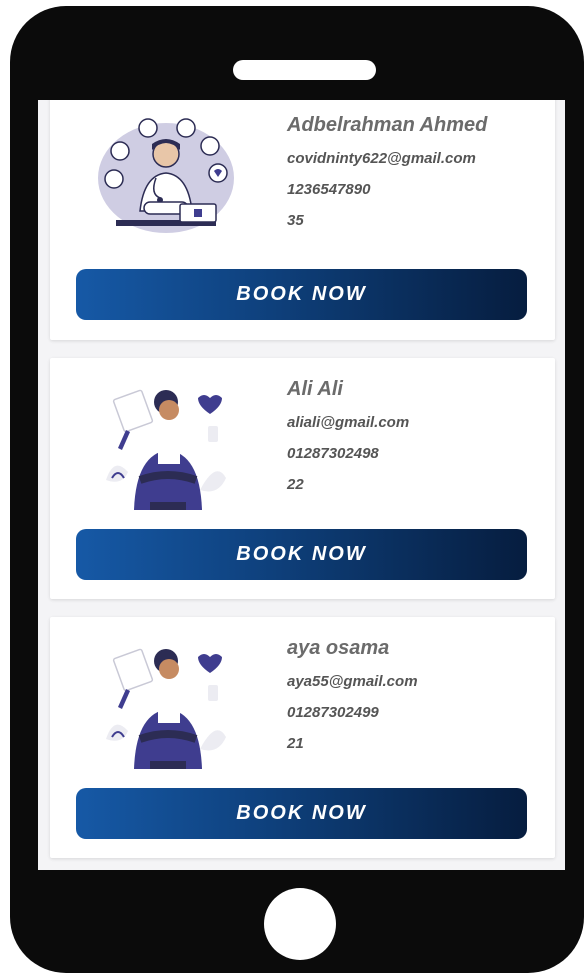 This screenshot has width=584, height=973. I want to click on male-doctor-illustration-icon, so click(166, 175).